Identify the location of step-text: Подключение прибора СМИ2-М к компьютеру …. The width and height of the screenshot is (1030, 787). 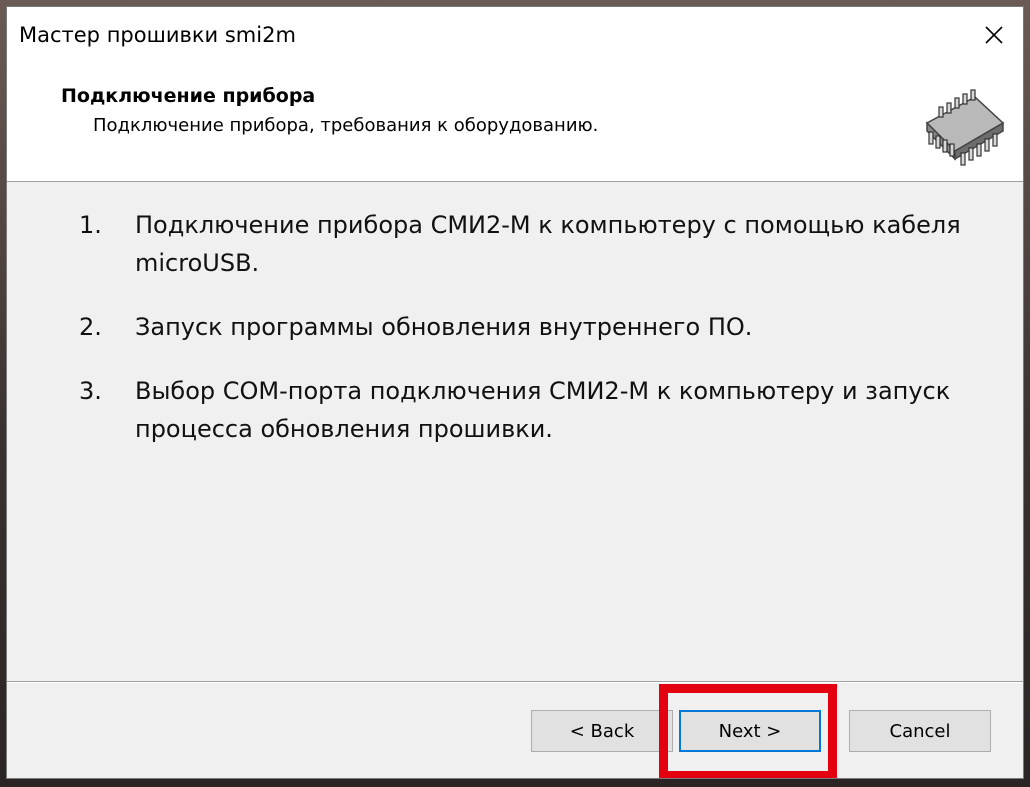
(548, 244).